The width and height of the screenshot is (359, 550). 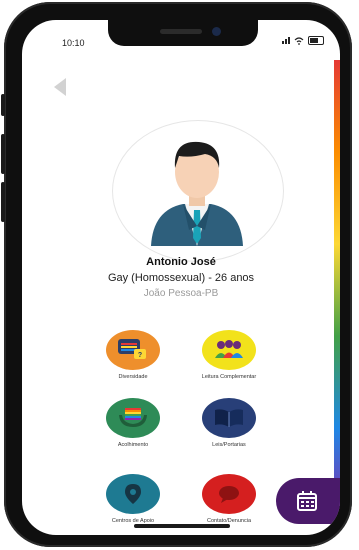 I want to click on menu-contato-denuncia: Contato/Denuncia, so click(x=229, y=499).